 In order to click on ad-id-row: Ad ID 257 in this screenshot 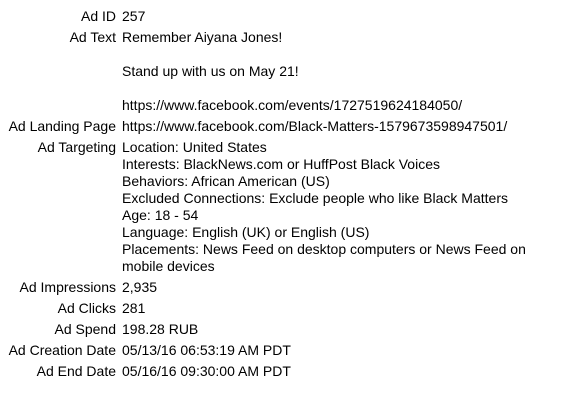, I will do `click(282, 16)`.